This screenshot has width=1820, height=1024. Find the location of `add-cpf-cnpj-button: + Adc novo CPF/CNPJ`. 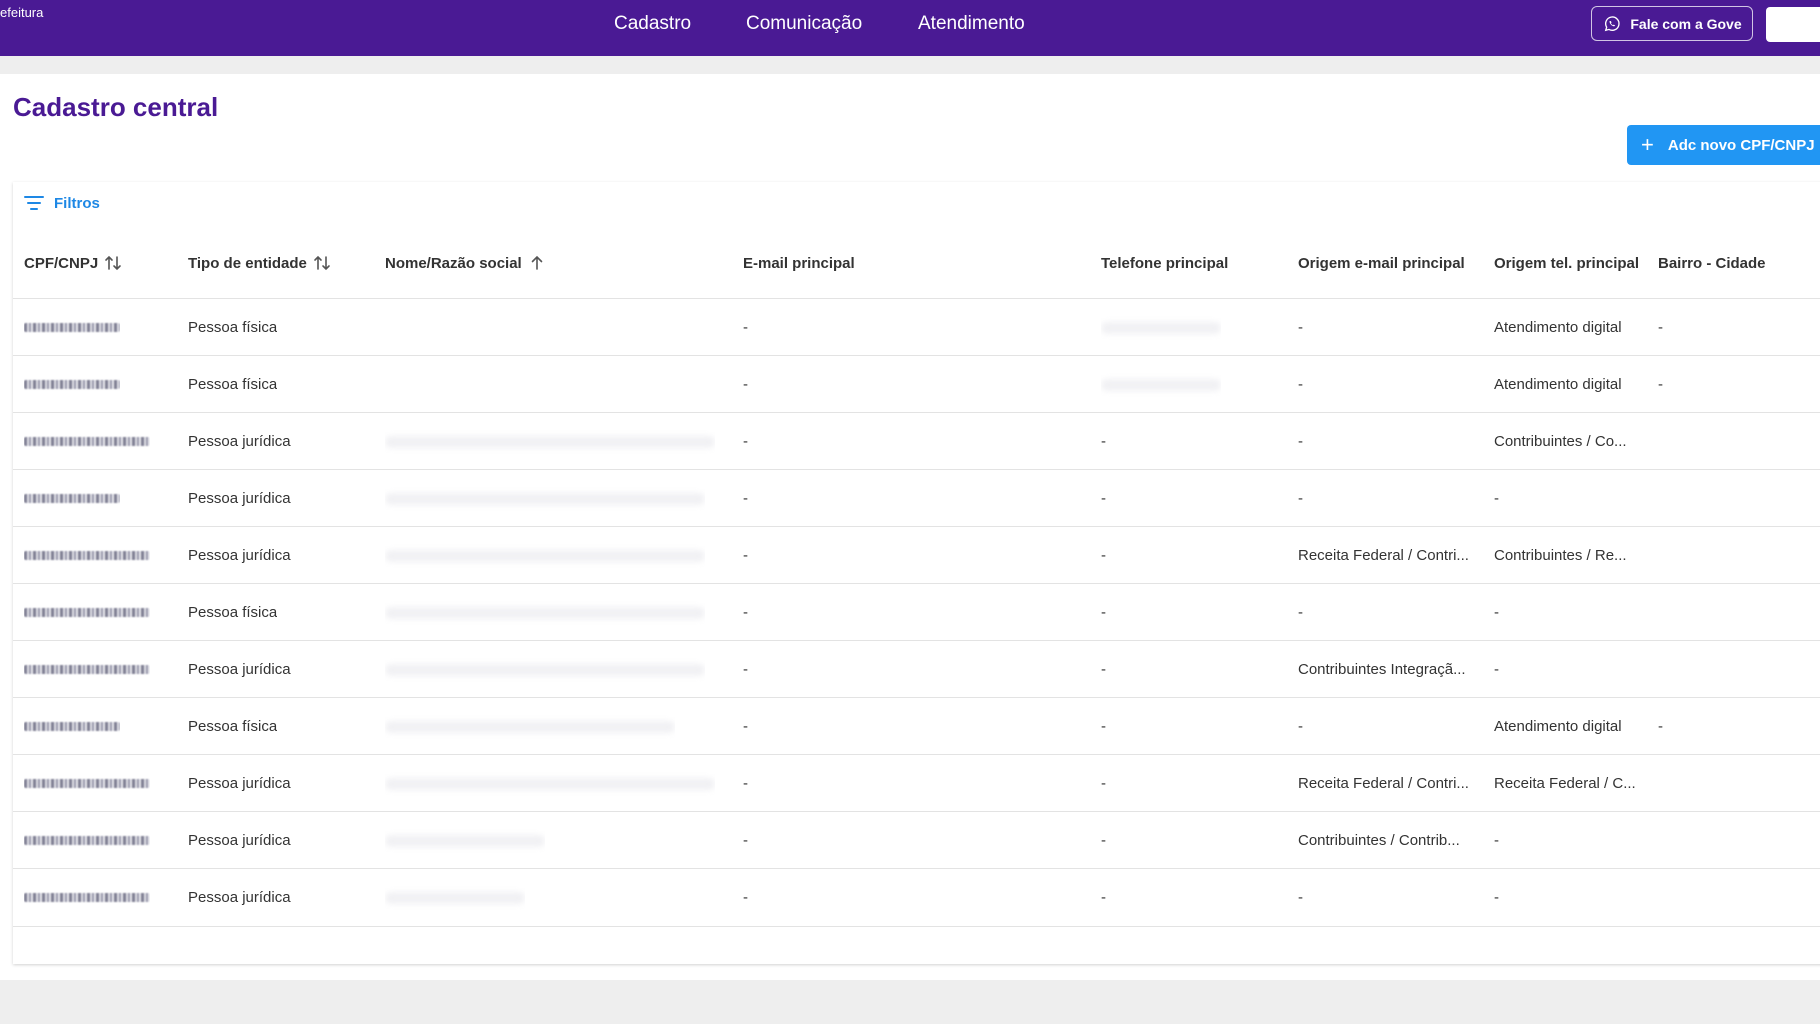

add-cpf-cnpj-button: + Adc novo CPF/CNPJ is located at coordinates (1723, 145).